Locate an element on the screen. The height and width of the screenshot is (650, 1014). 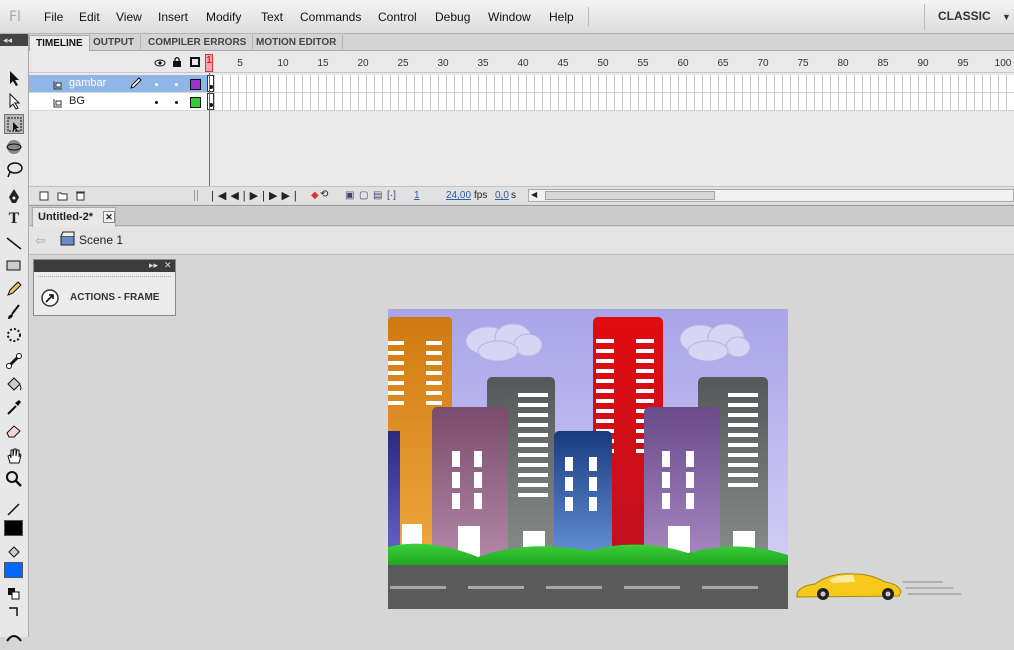
menu-debug: Debug is located at coordinates (452, 17).